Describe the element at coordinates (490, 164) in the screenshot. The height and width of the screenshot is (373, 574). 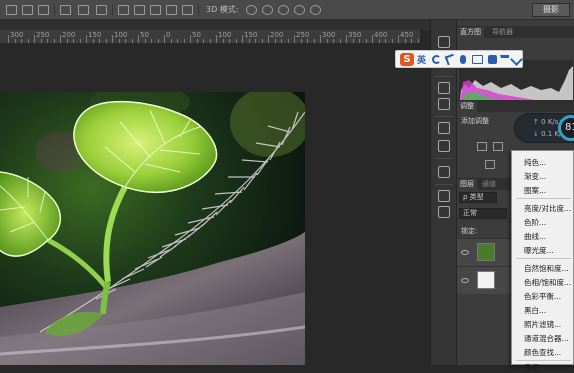
I see `photo-filter-icon` at that location.